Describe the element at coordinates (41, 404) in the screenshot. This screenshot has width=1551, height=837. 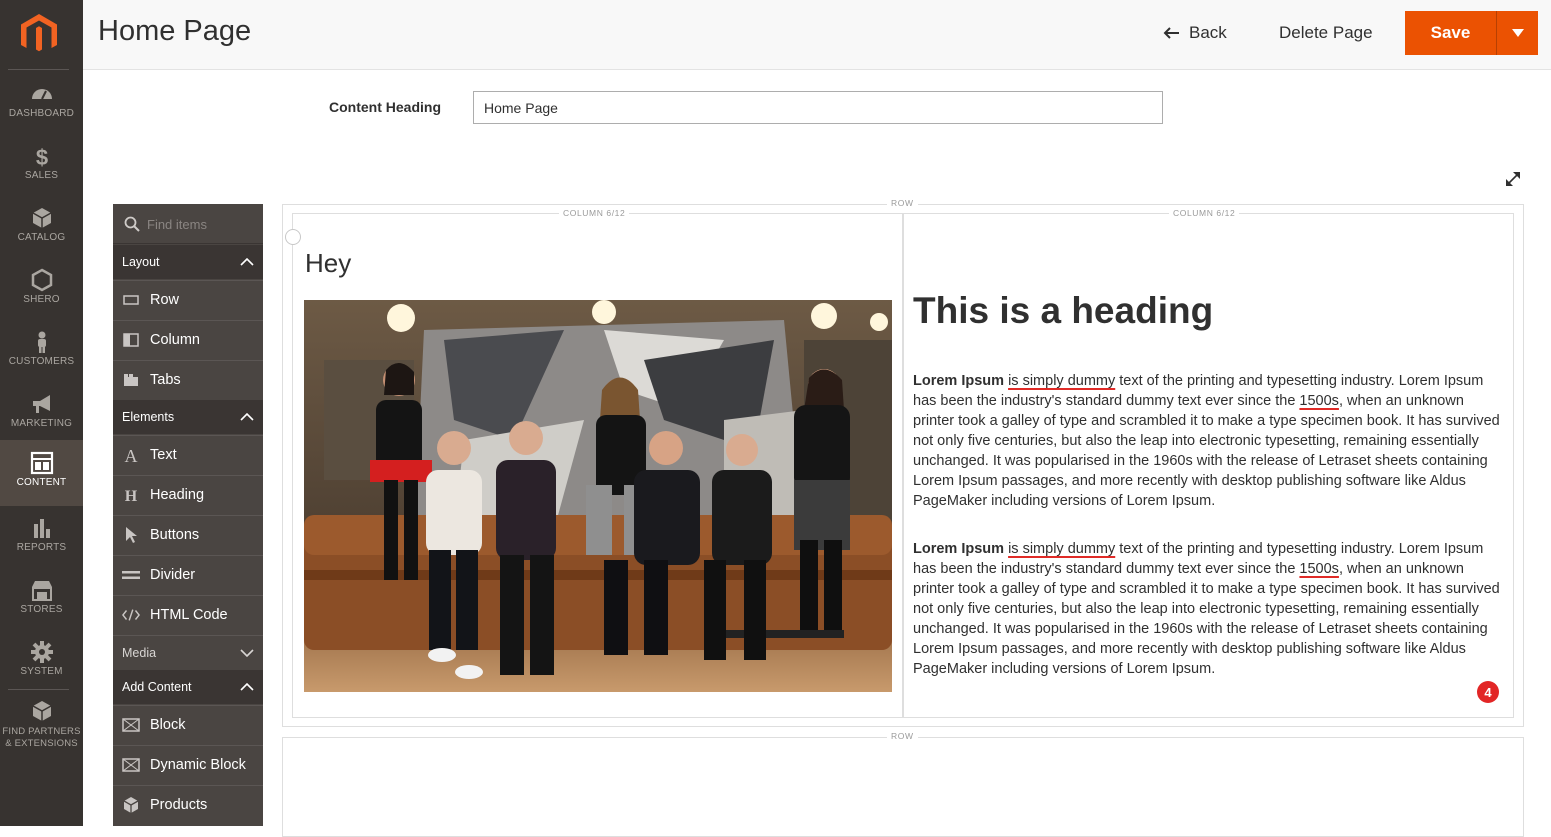
I see `megaphone-icon` at that location.